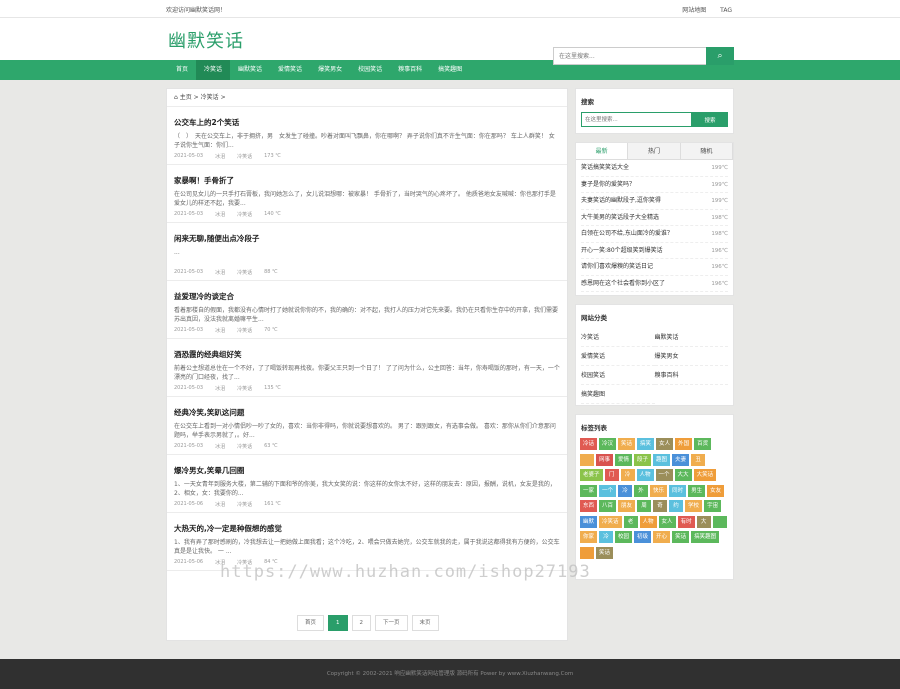 The height and width of the screenshot is (689, 900). What do you see at coordinates (716, 490) in the screenshot?
I see `tag-link: 女友` at bounding box center [716, 490].